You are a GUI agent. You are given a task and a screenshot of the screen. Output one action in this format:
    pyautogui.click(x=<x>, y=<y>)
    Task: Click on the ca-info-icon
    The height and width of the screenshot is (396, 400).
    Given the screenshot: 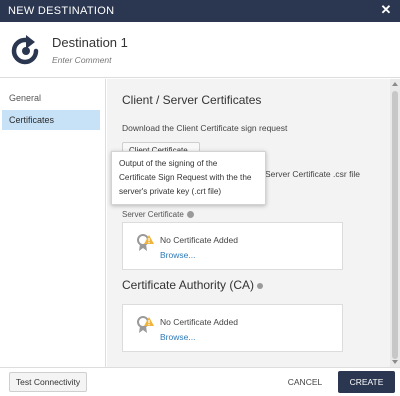 What is the action you would take?
    pyautogui.click(x=260, y=285)
    